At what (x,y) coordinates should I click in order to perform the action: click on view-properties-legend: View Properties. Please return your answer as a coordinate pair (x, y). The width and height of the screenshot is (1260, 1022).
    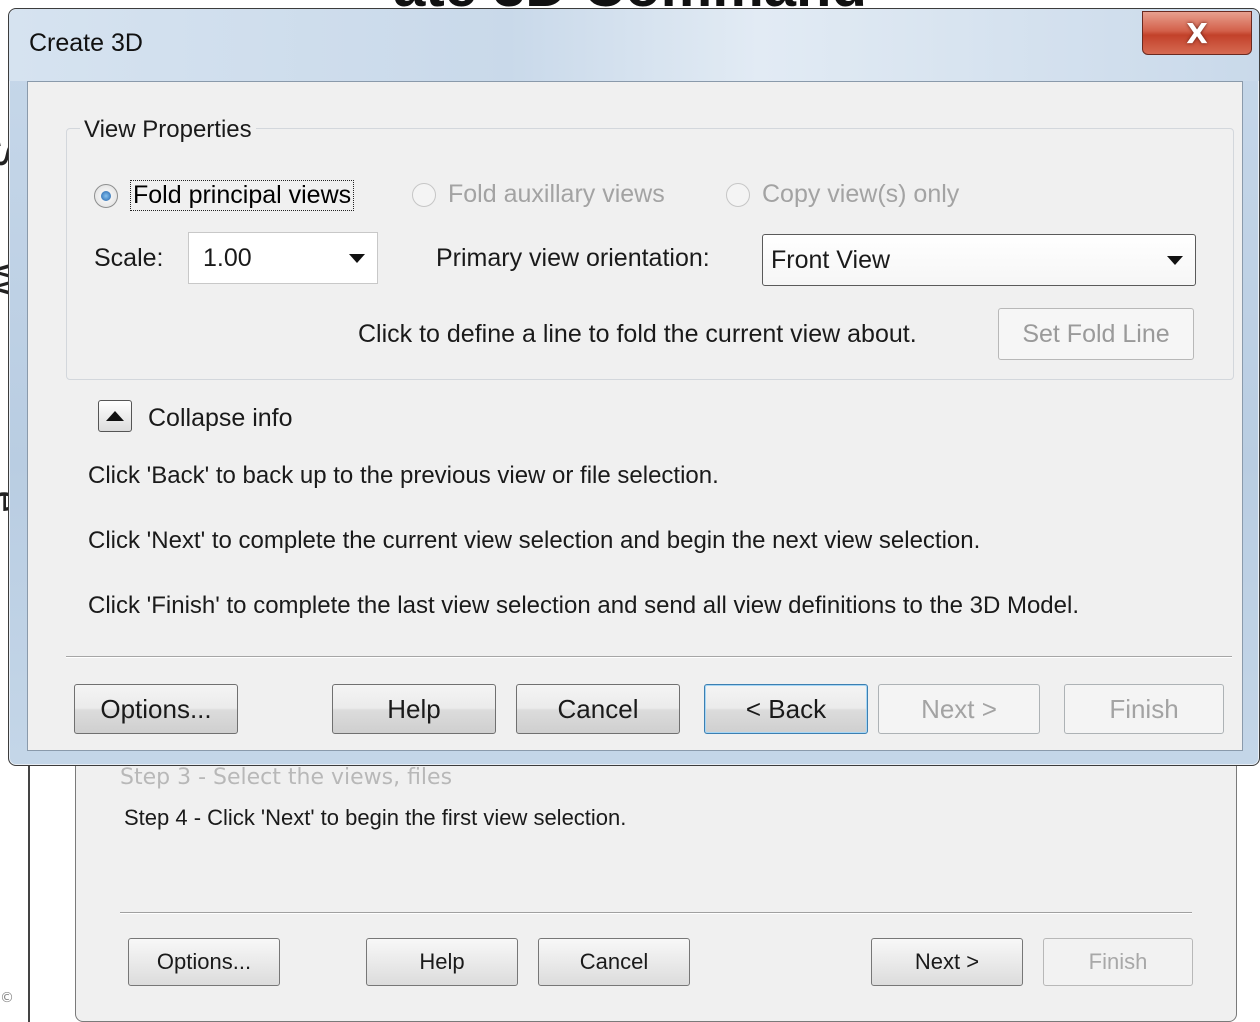
    Looking at the image, I should click on (168, 130).